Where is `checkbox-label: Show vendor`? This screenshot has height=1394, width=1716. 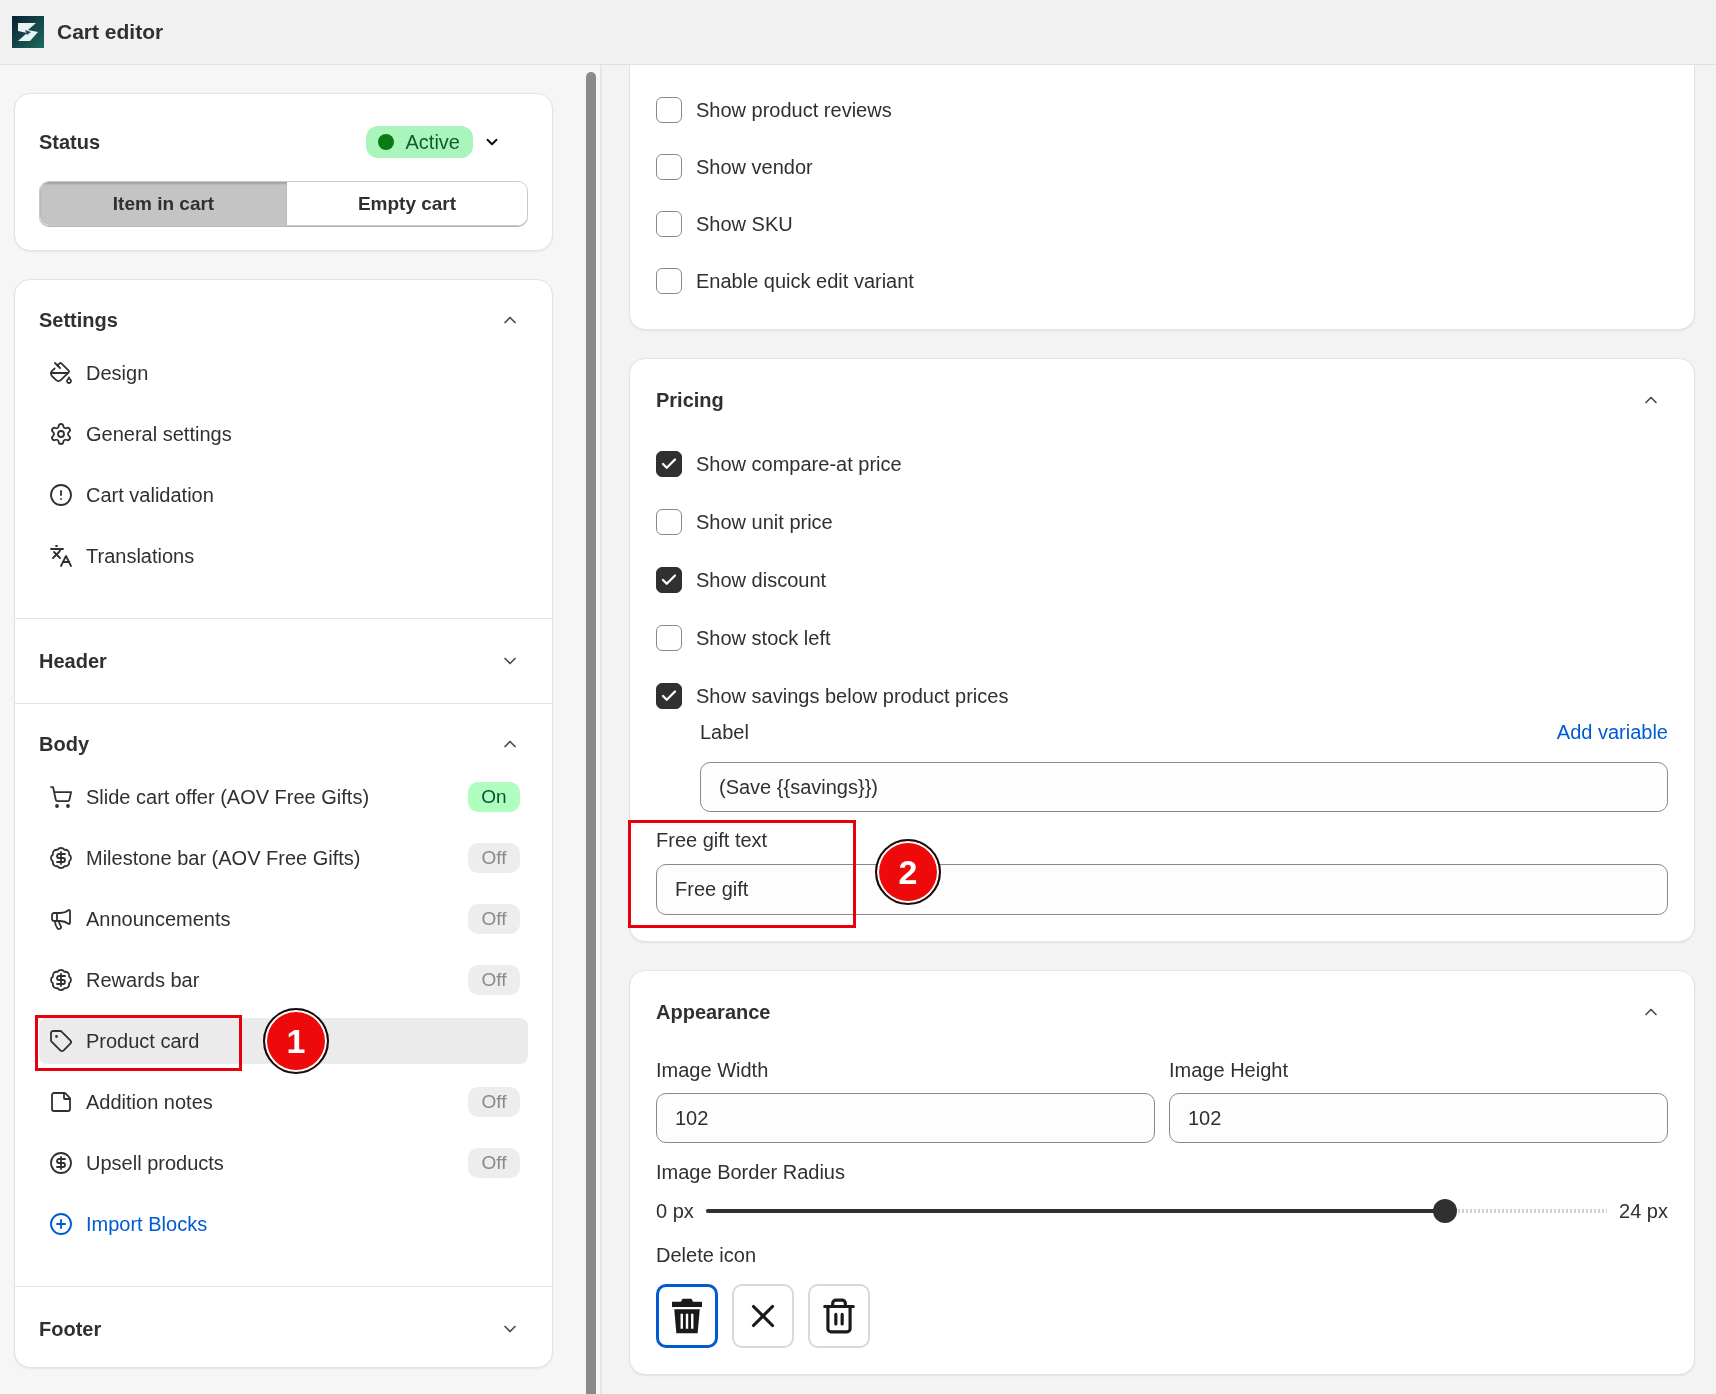
checkbox-label: Show vendor is located at coordinates (754, 167).